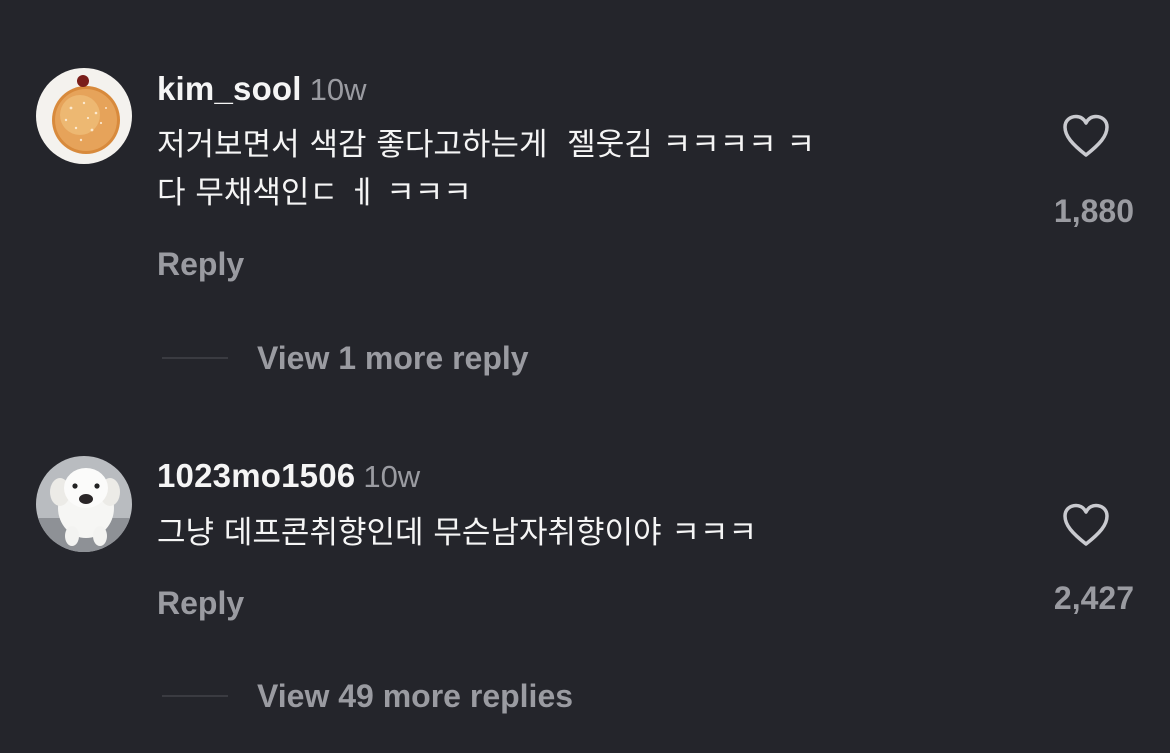  What do you see at coordinates (1093, 211) in the screenshot?
I see `like-count: 1,880` at bounding box center [1093, 211].